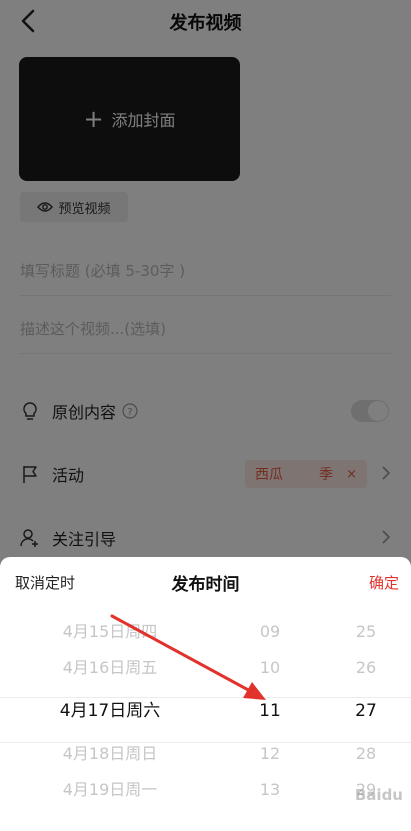 Image resolution: width=411 pixels, height=831 pixels. I want to click on date-option-selected: 4月17日周六, so click(110, 711).